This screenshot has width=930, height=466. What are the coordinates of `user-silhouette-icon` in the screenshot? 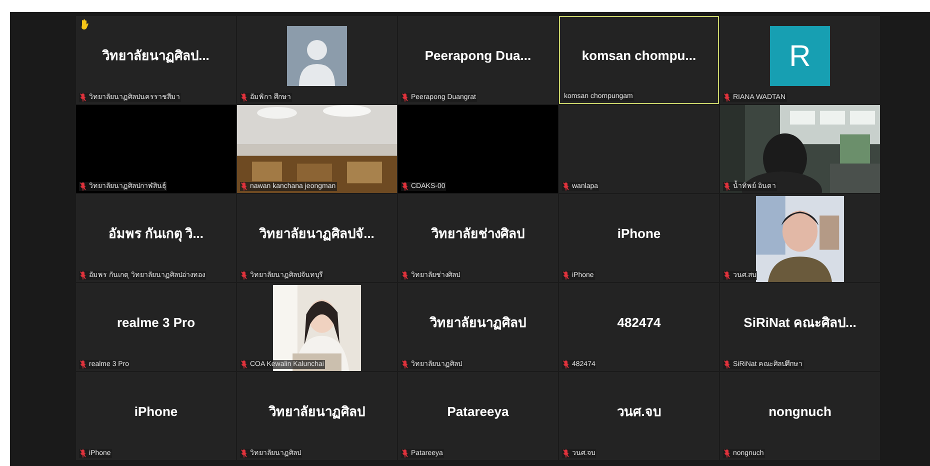 It's located at (317, 56).